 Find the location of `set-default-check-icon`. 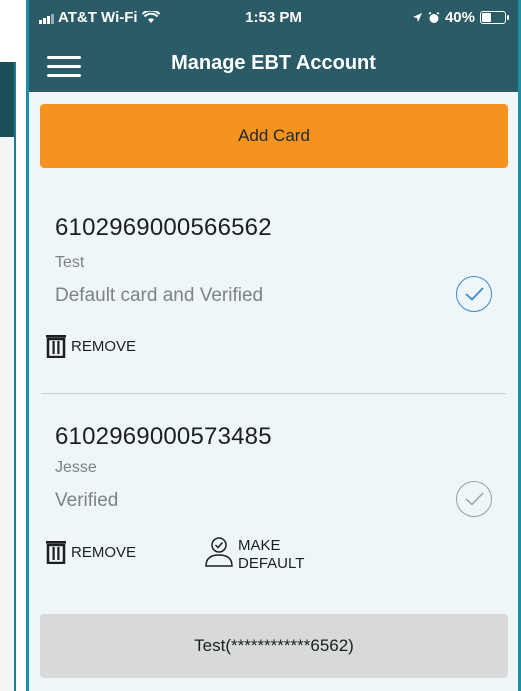

set-default-check-icon is located at coordinates (474, 499).